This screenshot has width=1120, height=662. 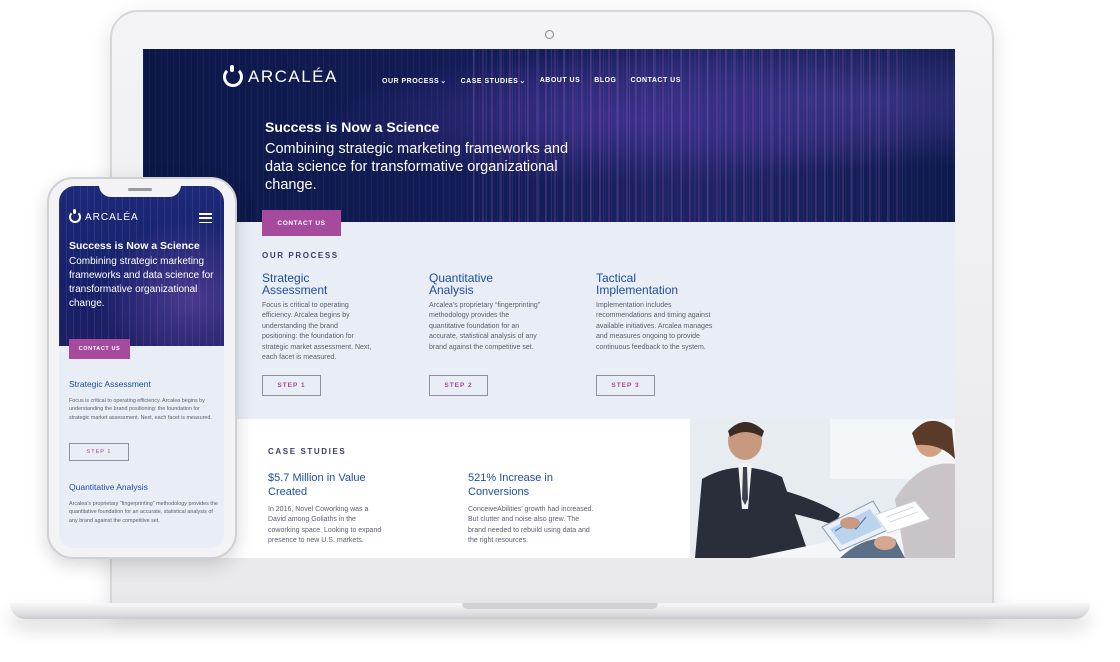 What do you see at coordinates (549, 34) in the screenshot?
I see `camera-icon` at bounding box center [549, 34].